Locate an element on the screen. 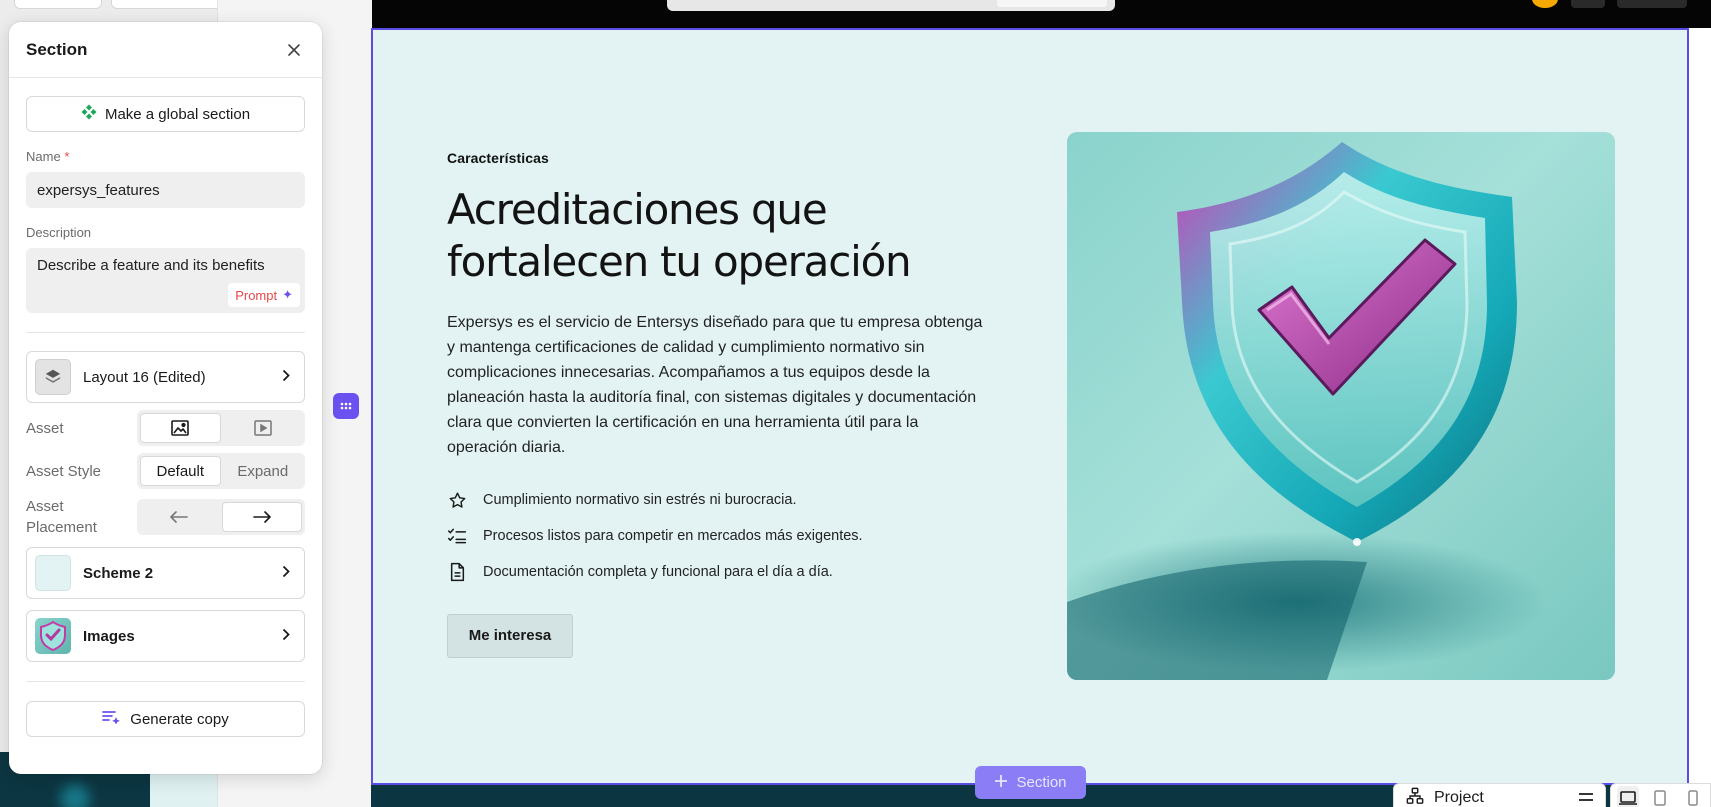 This screenshot has width=1711, height=807. add-section-button: Section is located at coordinates (1030, 782).